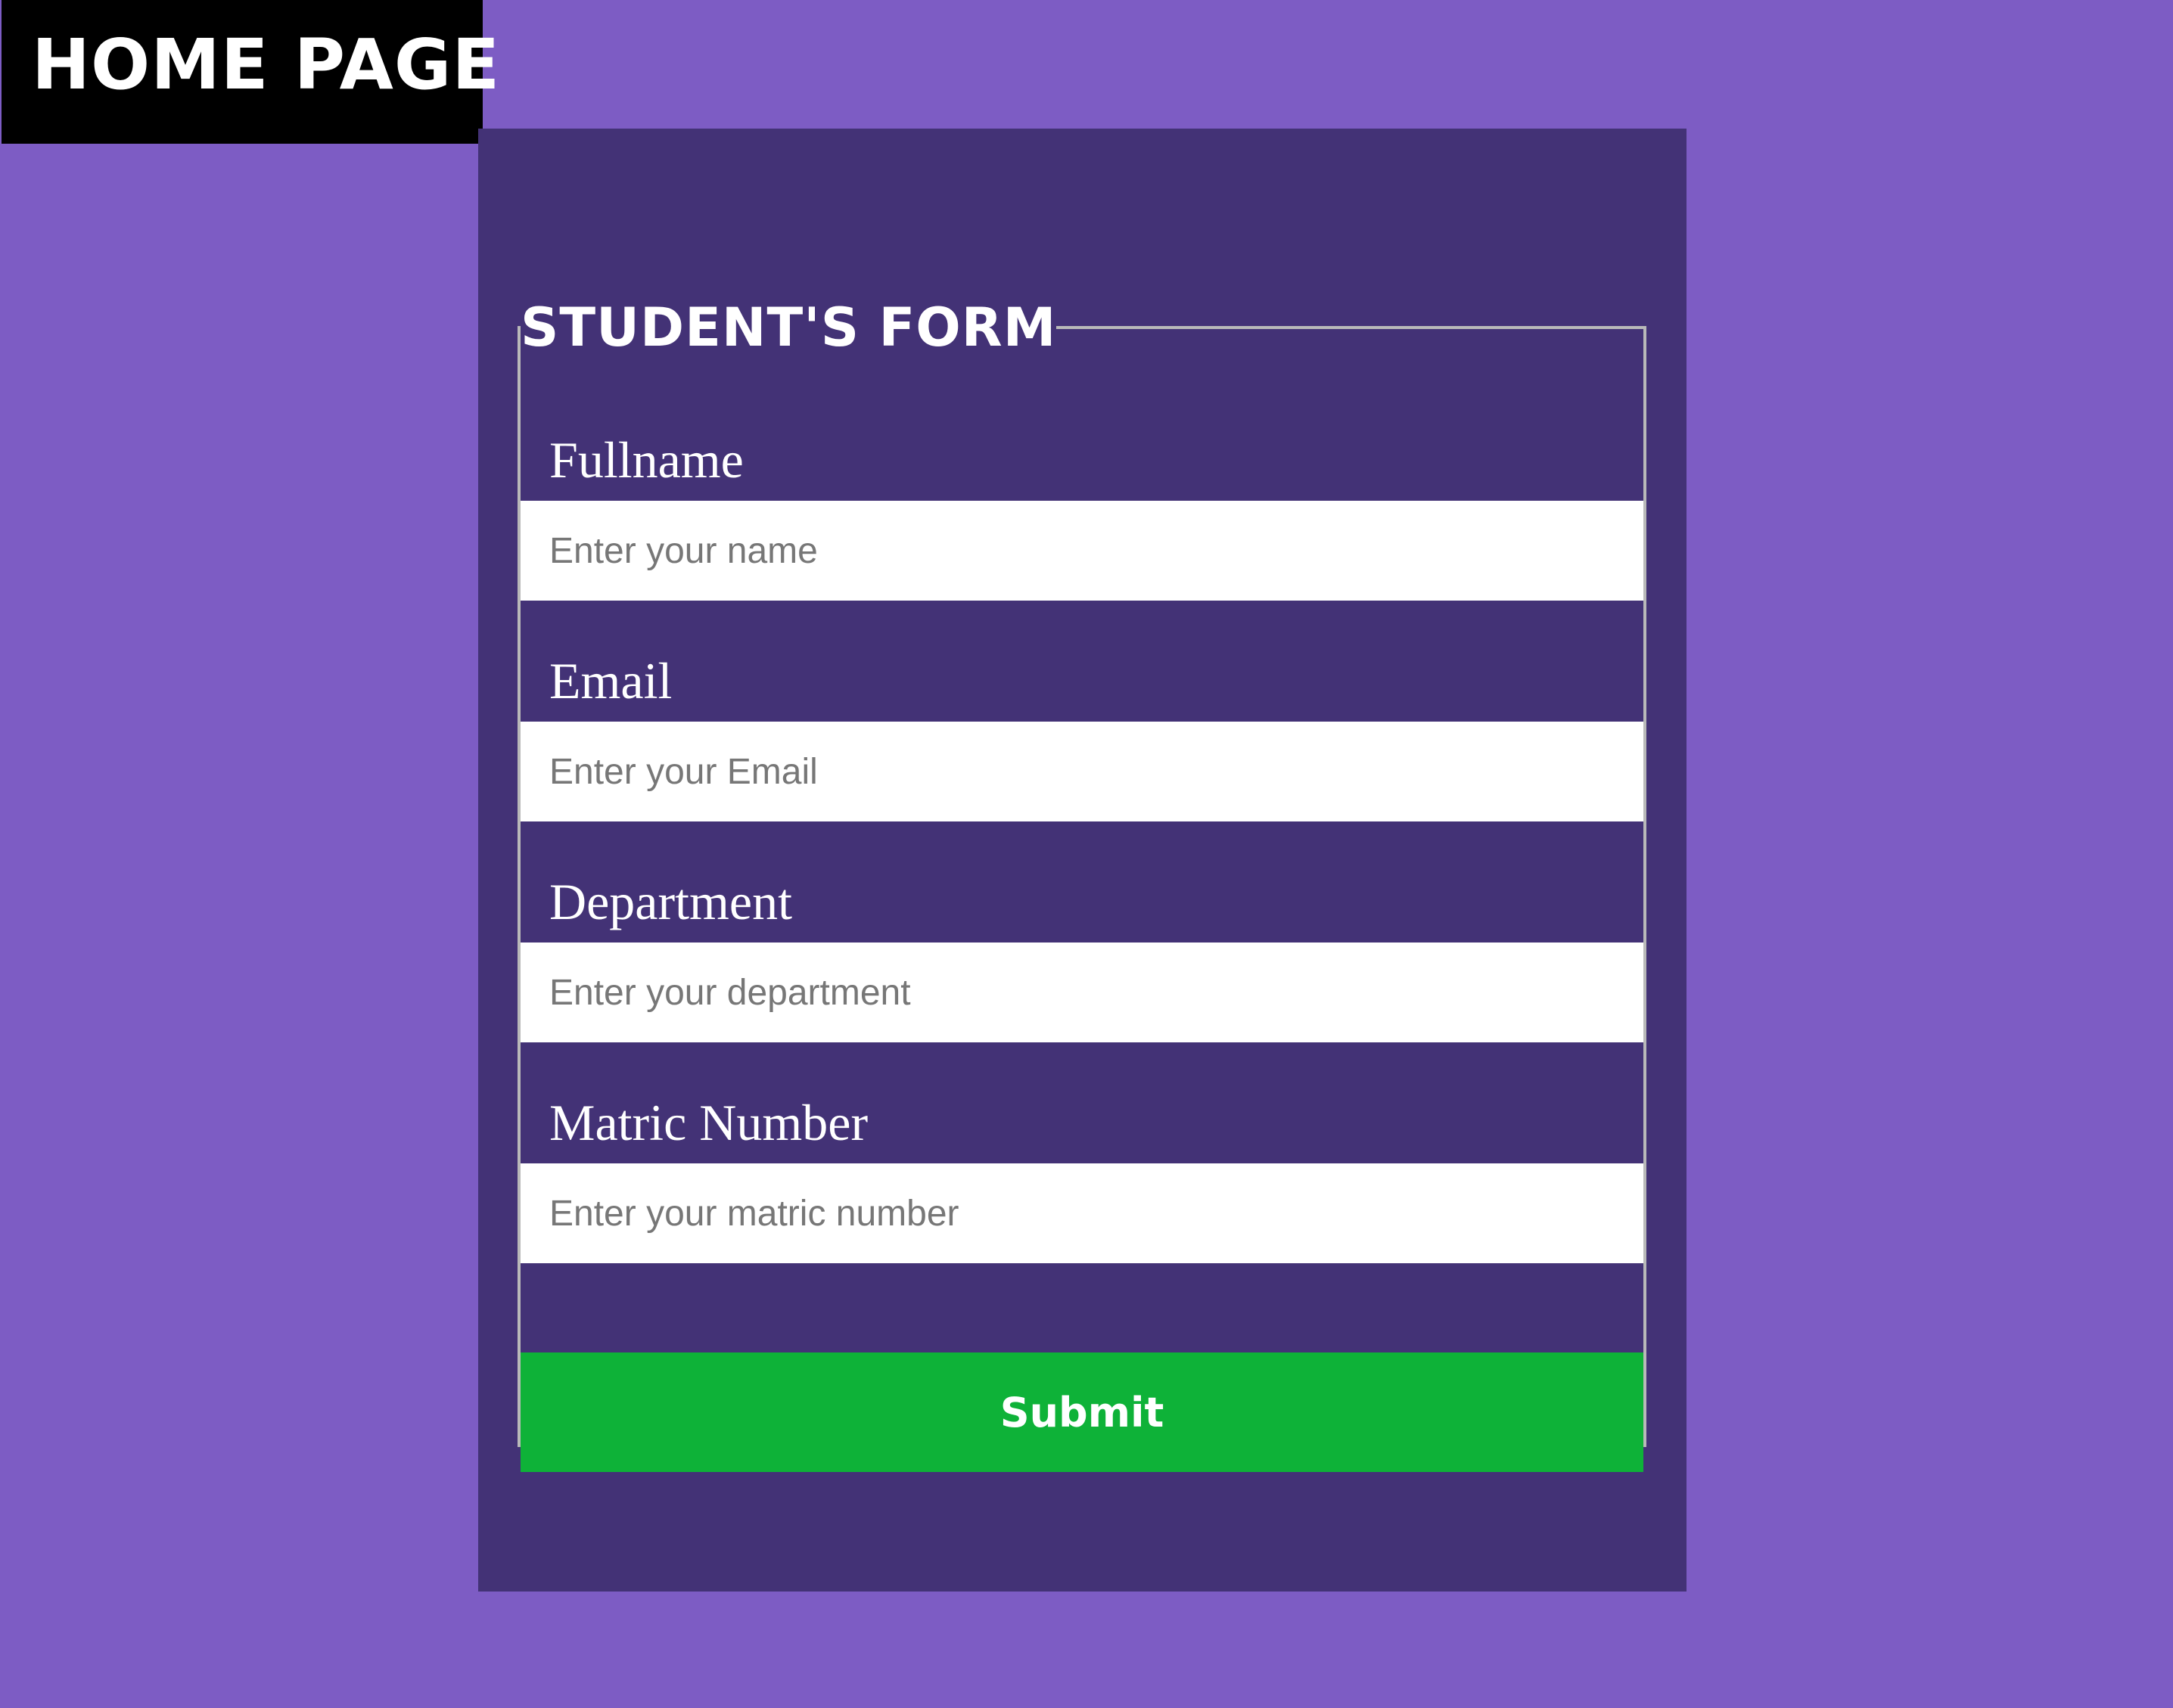 The width and height of the screenshot is (2173, 1708). I want to click on department-input, so click(1082, 993).